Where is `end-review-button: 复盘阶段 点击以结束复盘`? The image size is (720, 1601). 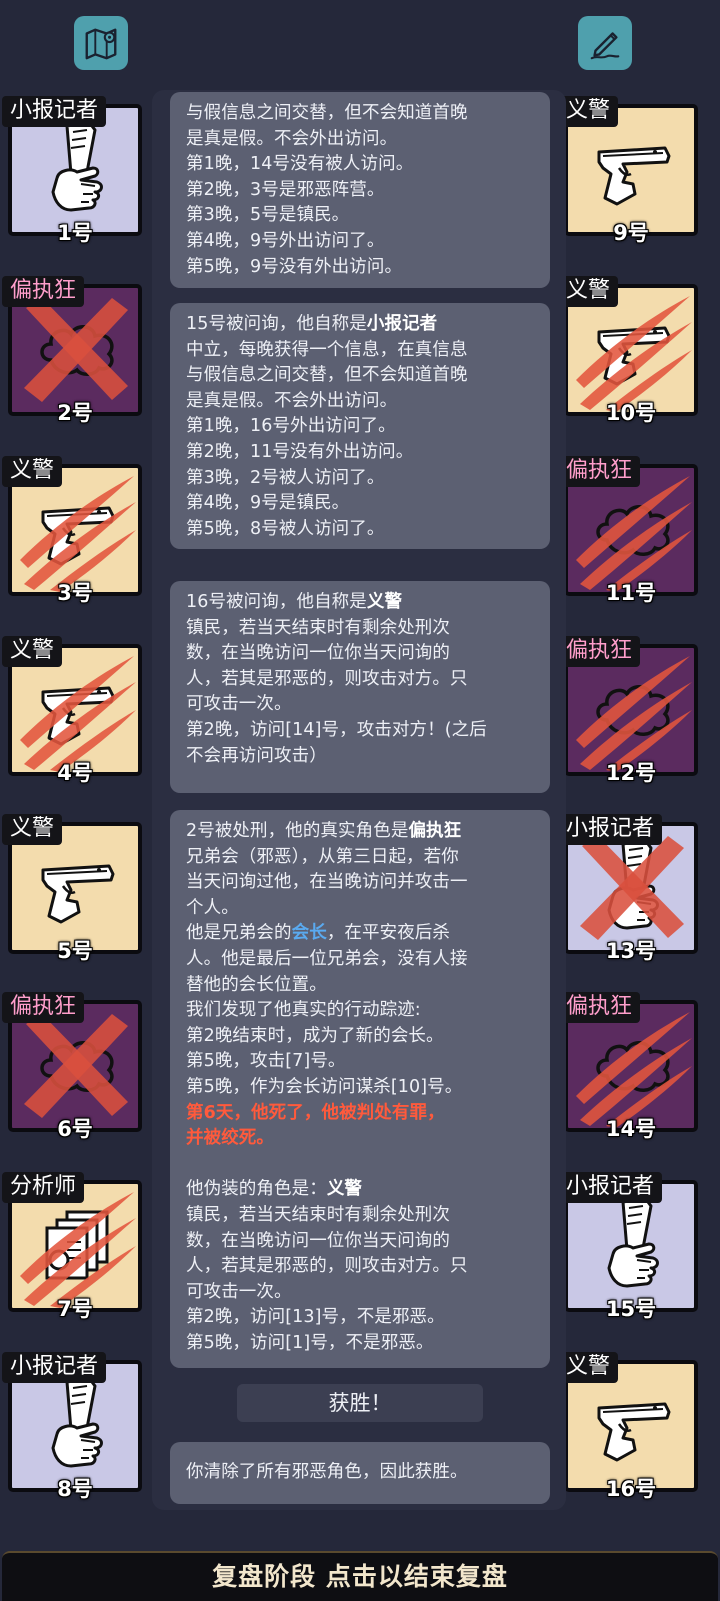 end-review-button: 复盘阶段 点击以结束复盘 is located at coordinates (360, 1576).